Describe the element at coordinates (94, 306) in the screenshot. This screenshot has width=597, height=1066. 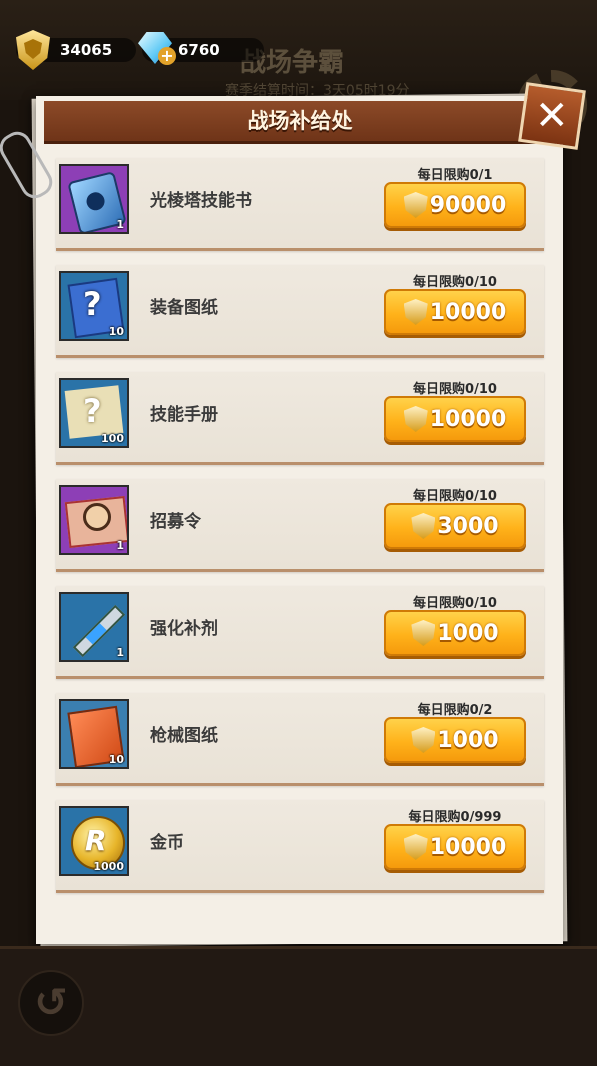
I see `equipment-blueprint-icon: ? 10` at that location.